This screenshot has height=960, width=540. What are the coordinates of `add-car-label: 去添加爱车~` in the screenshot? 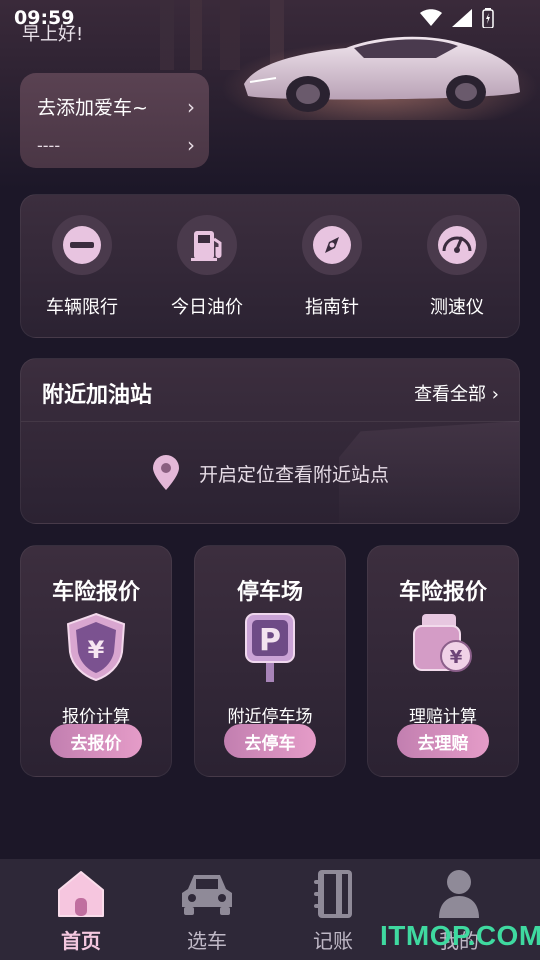 It's located at (92, 108).